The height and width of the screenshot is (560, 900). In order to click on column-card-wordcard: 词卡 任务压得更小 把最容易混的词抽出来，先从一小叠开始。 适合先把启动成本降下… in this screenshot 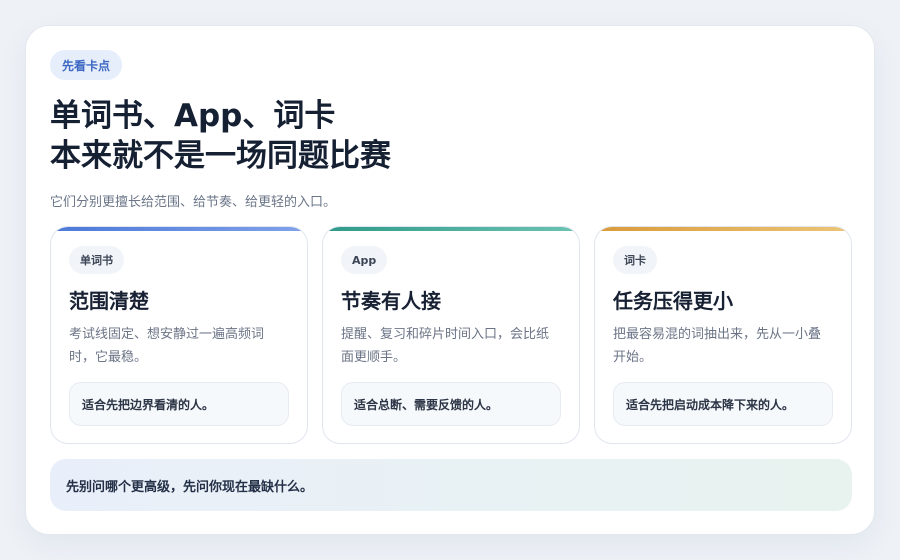, I will do `click(723, 335)`.